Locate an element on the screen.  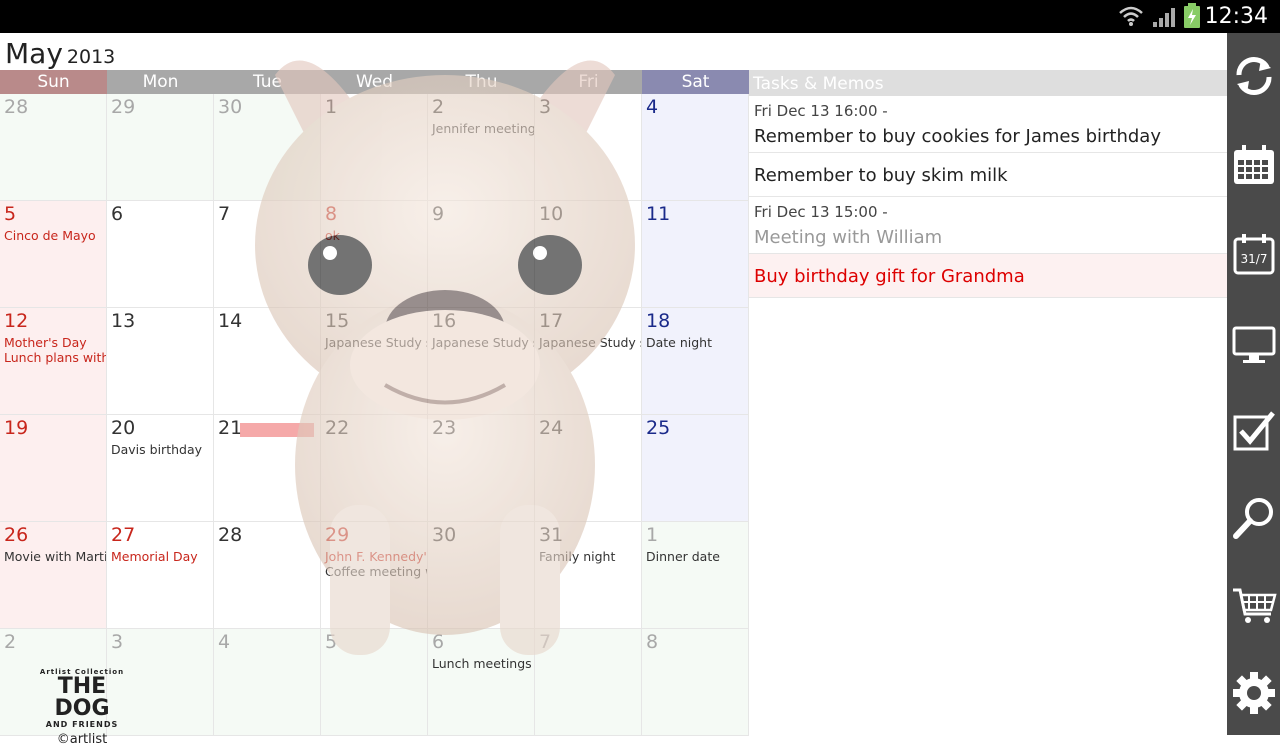
day-cell: 19 is located at coordinates (53, 468).